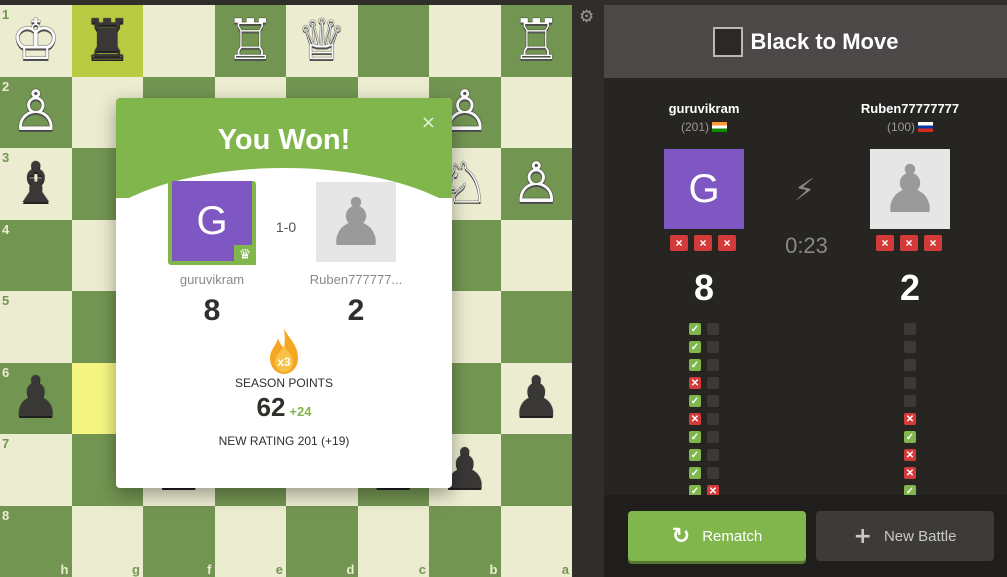 Image resolution: width=1007 pixels, height=577 pixels. I want to click on turn-text: Black to Move, so click(824, 41).